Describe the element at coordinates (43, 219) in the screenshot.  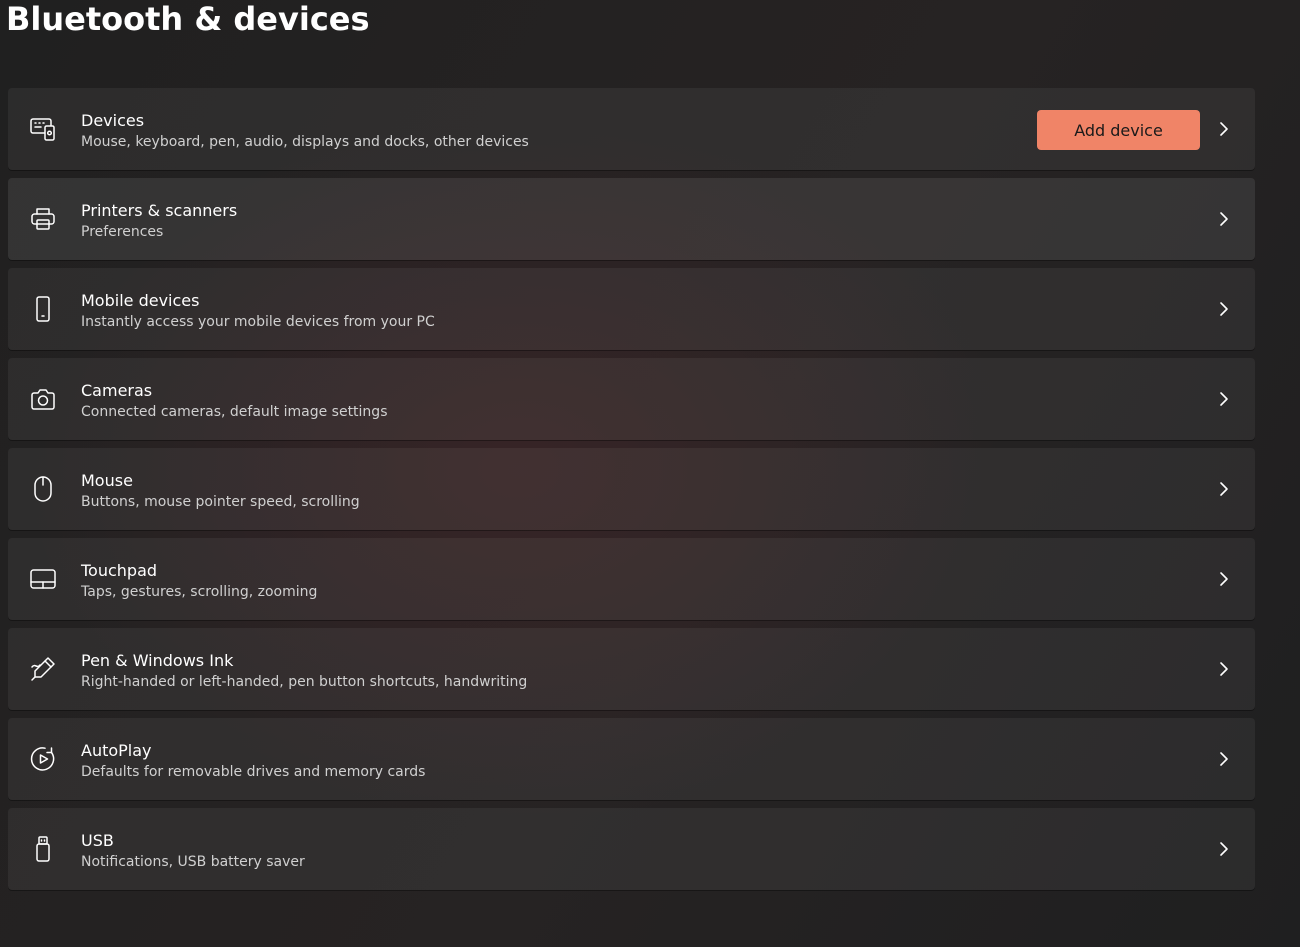
I see `printer-icon` at that location.